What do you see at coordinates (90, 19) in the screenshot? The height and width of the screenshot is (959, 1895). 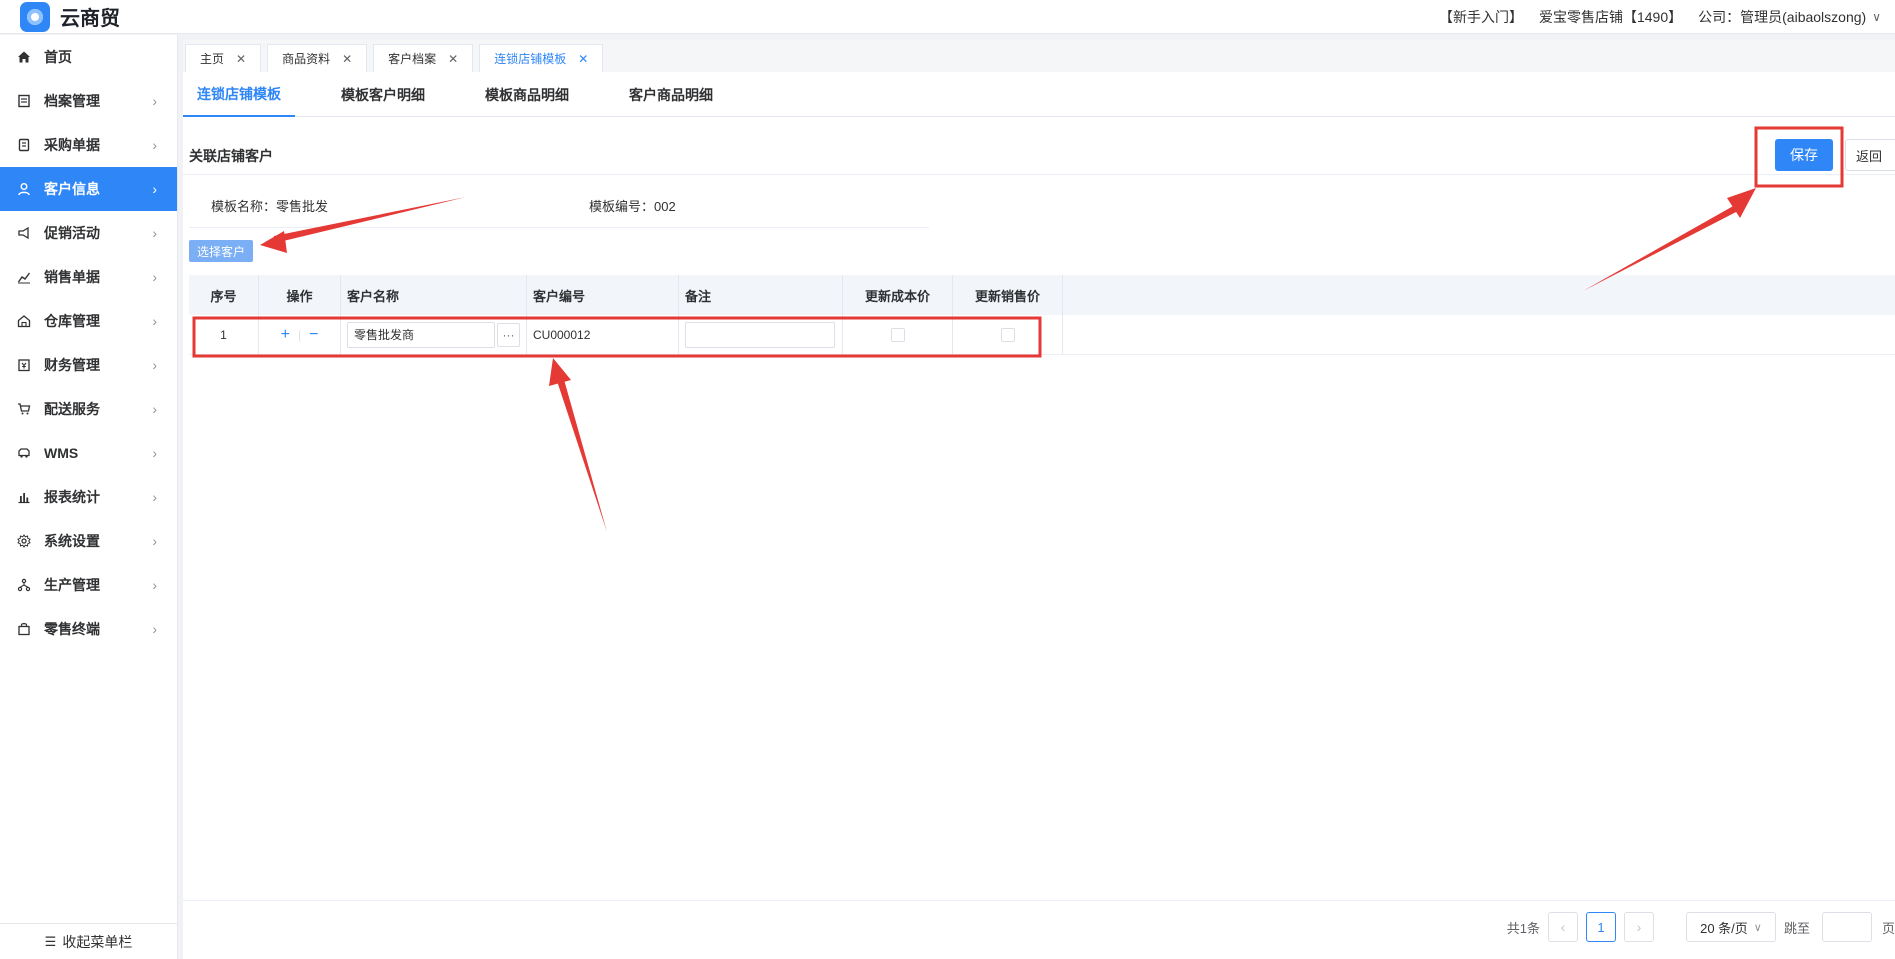 I see `app-name: 云商贸` at bounding box center [90, 19].